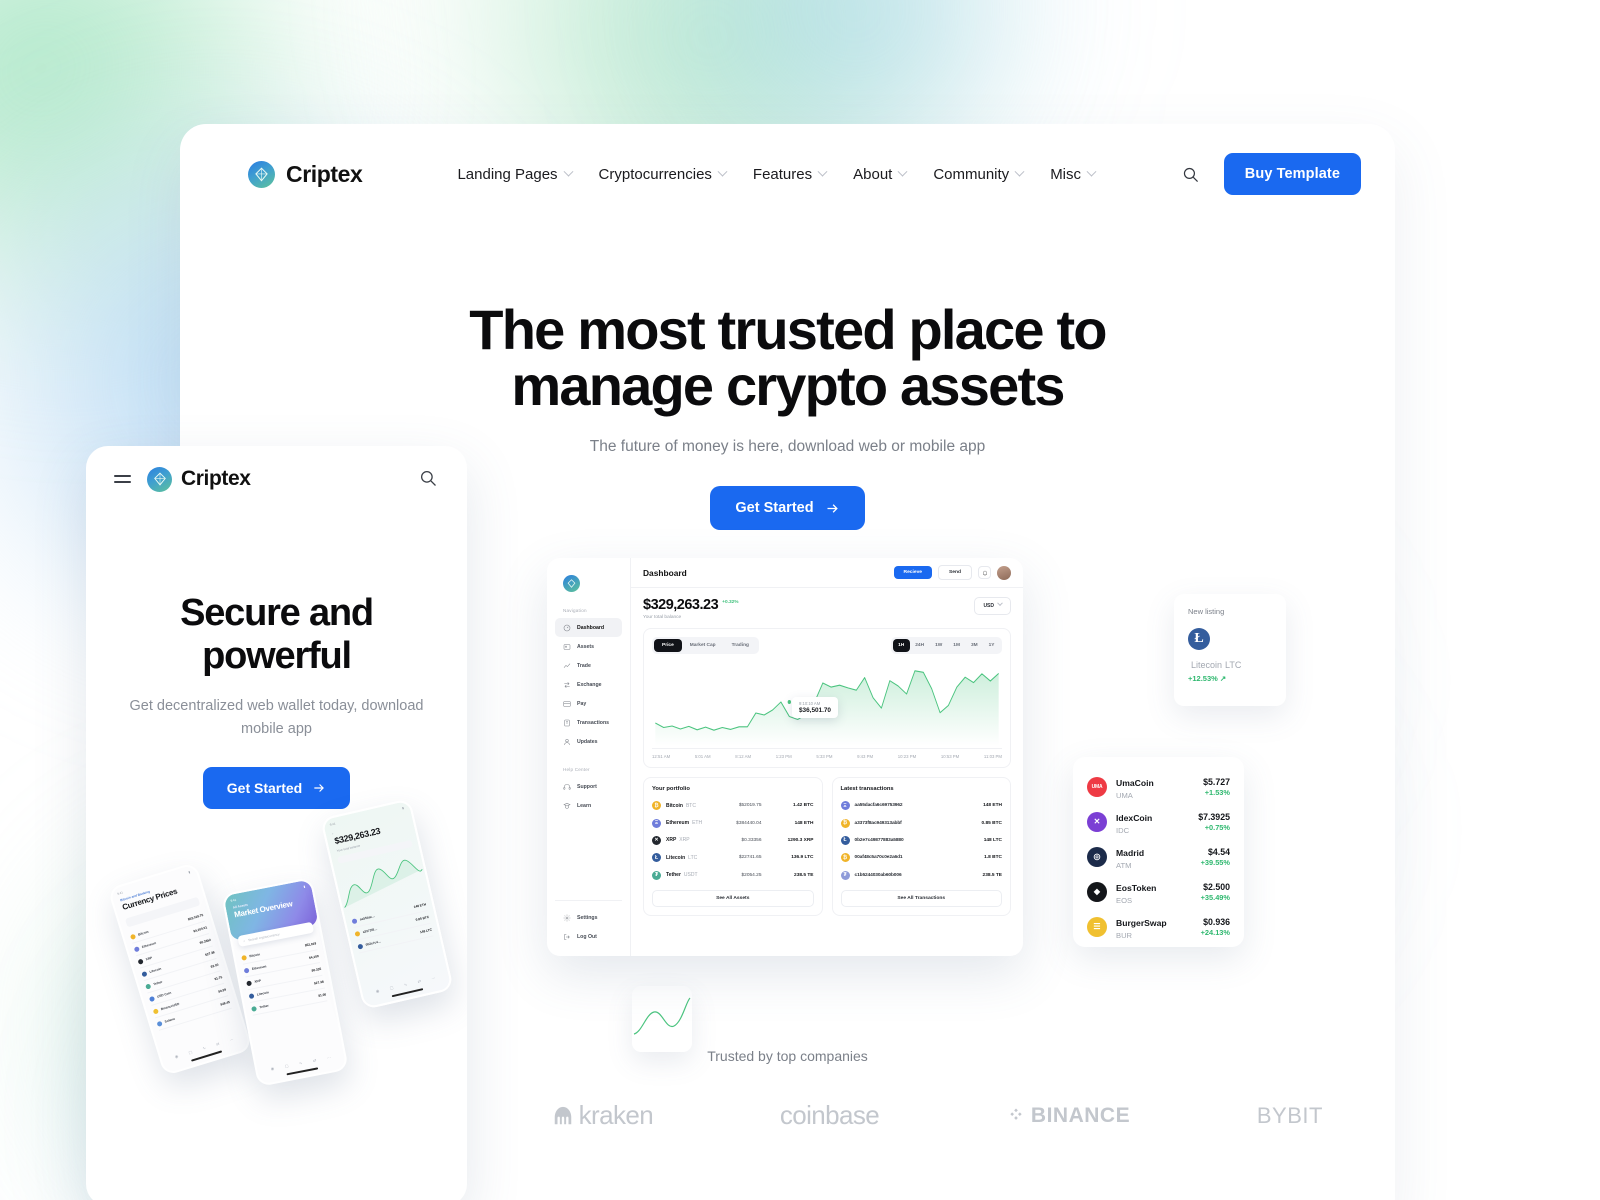 The image size is (1600, 1200). I want to click on coinbase-label: coinbase, so click(829, 1115).